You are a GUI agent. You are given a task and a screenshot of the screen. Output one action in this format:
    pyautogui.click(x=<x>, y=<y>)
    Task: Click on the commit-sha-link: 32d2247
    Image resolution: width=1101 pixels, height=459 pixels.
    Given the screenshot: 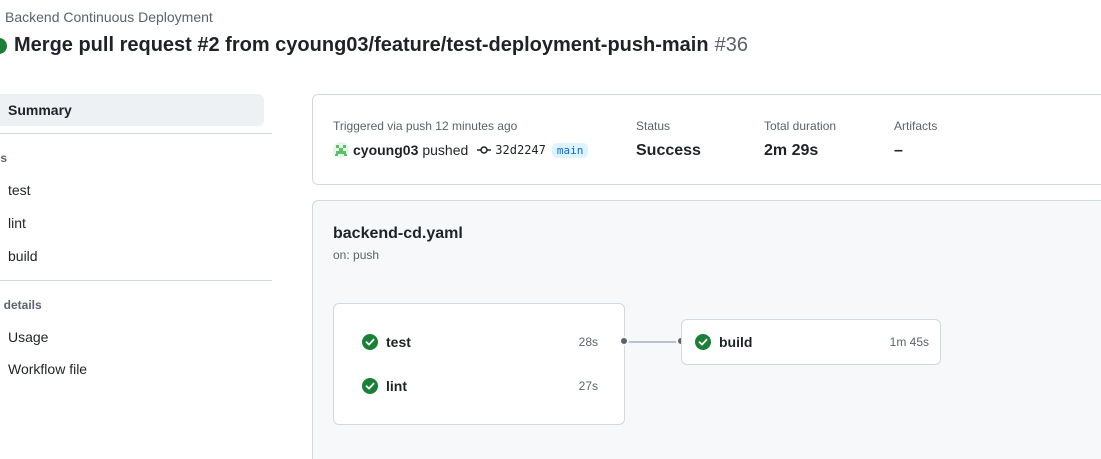 What is the action you would take?
    pyautogui.click(x=520, y=150)
    